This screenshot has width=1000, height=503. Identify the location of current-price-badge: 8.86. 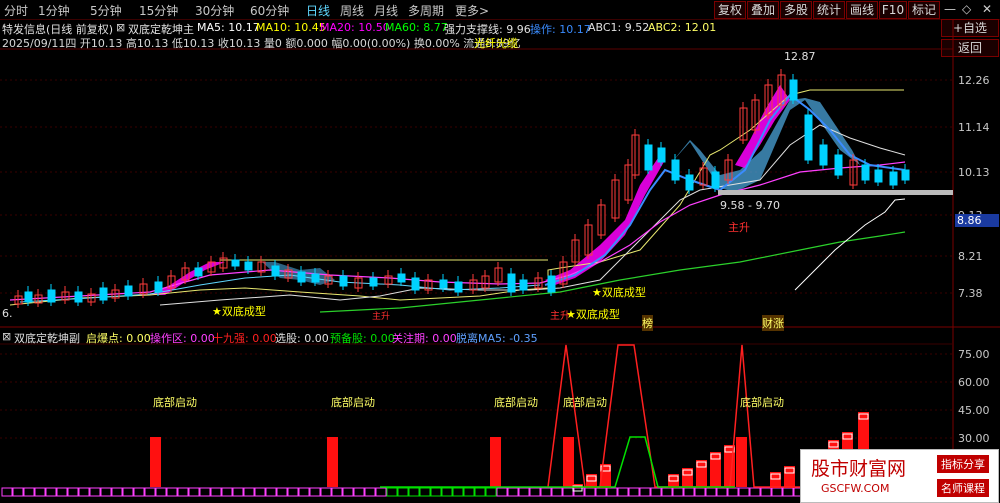
(977, 220).